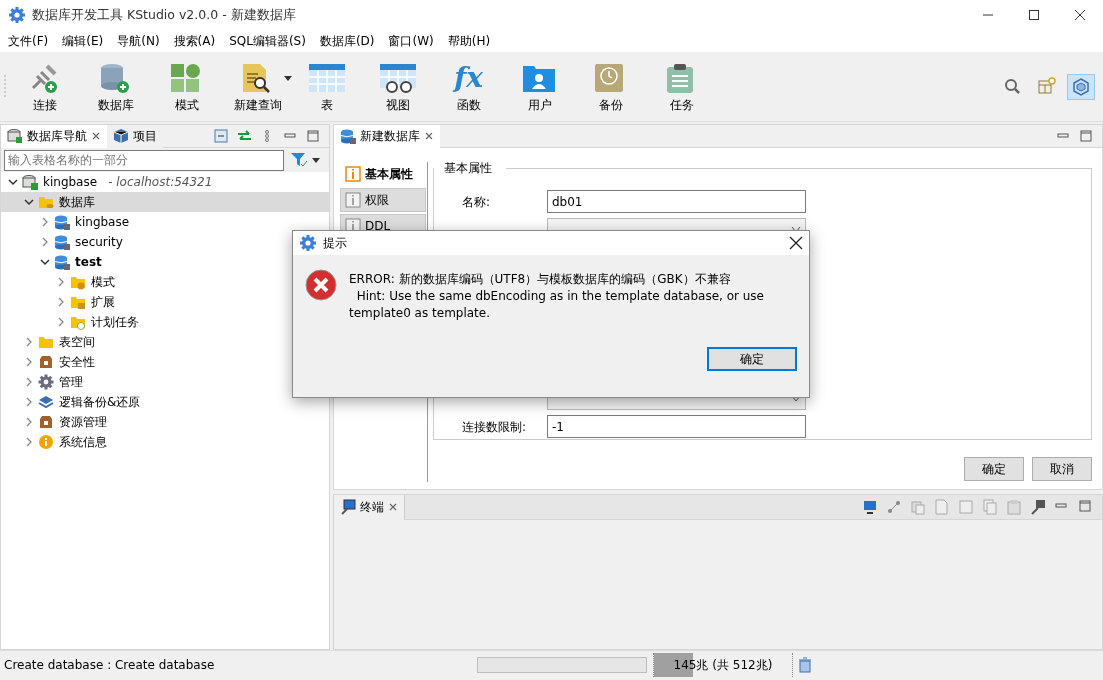 Image resolution: width=1103 pixels, height=680 pixels. I want to click on tree-item: 扩展, so click(165, 302).